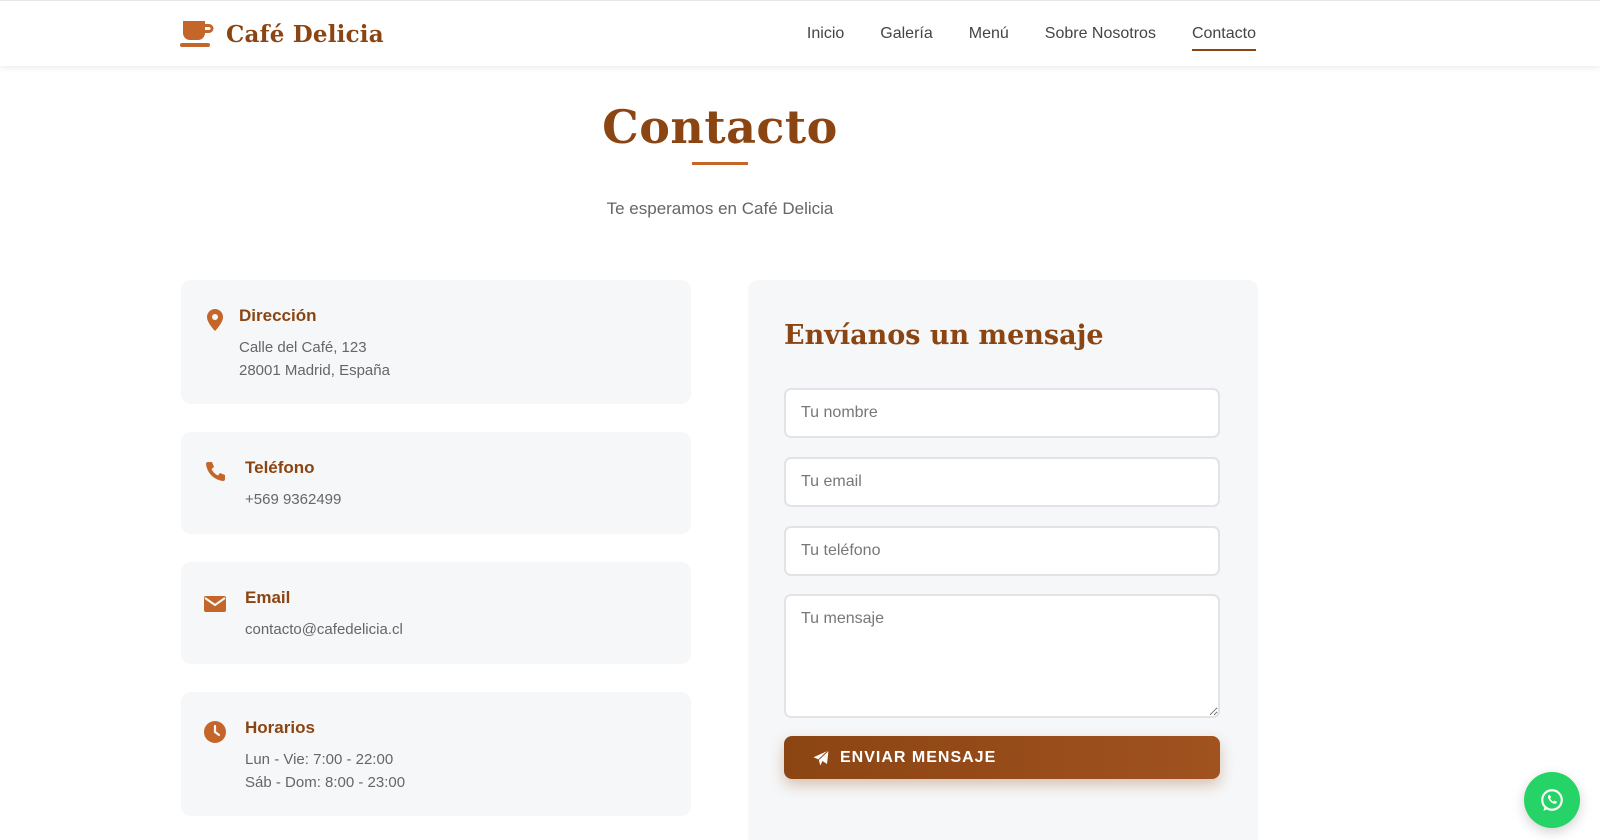 The image size is (1600, 840). Describe the element at coordinates (436, 613) in the screenshot. I see `email-card: Email contacto@cafedelicia.cl` at that location.